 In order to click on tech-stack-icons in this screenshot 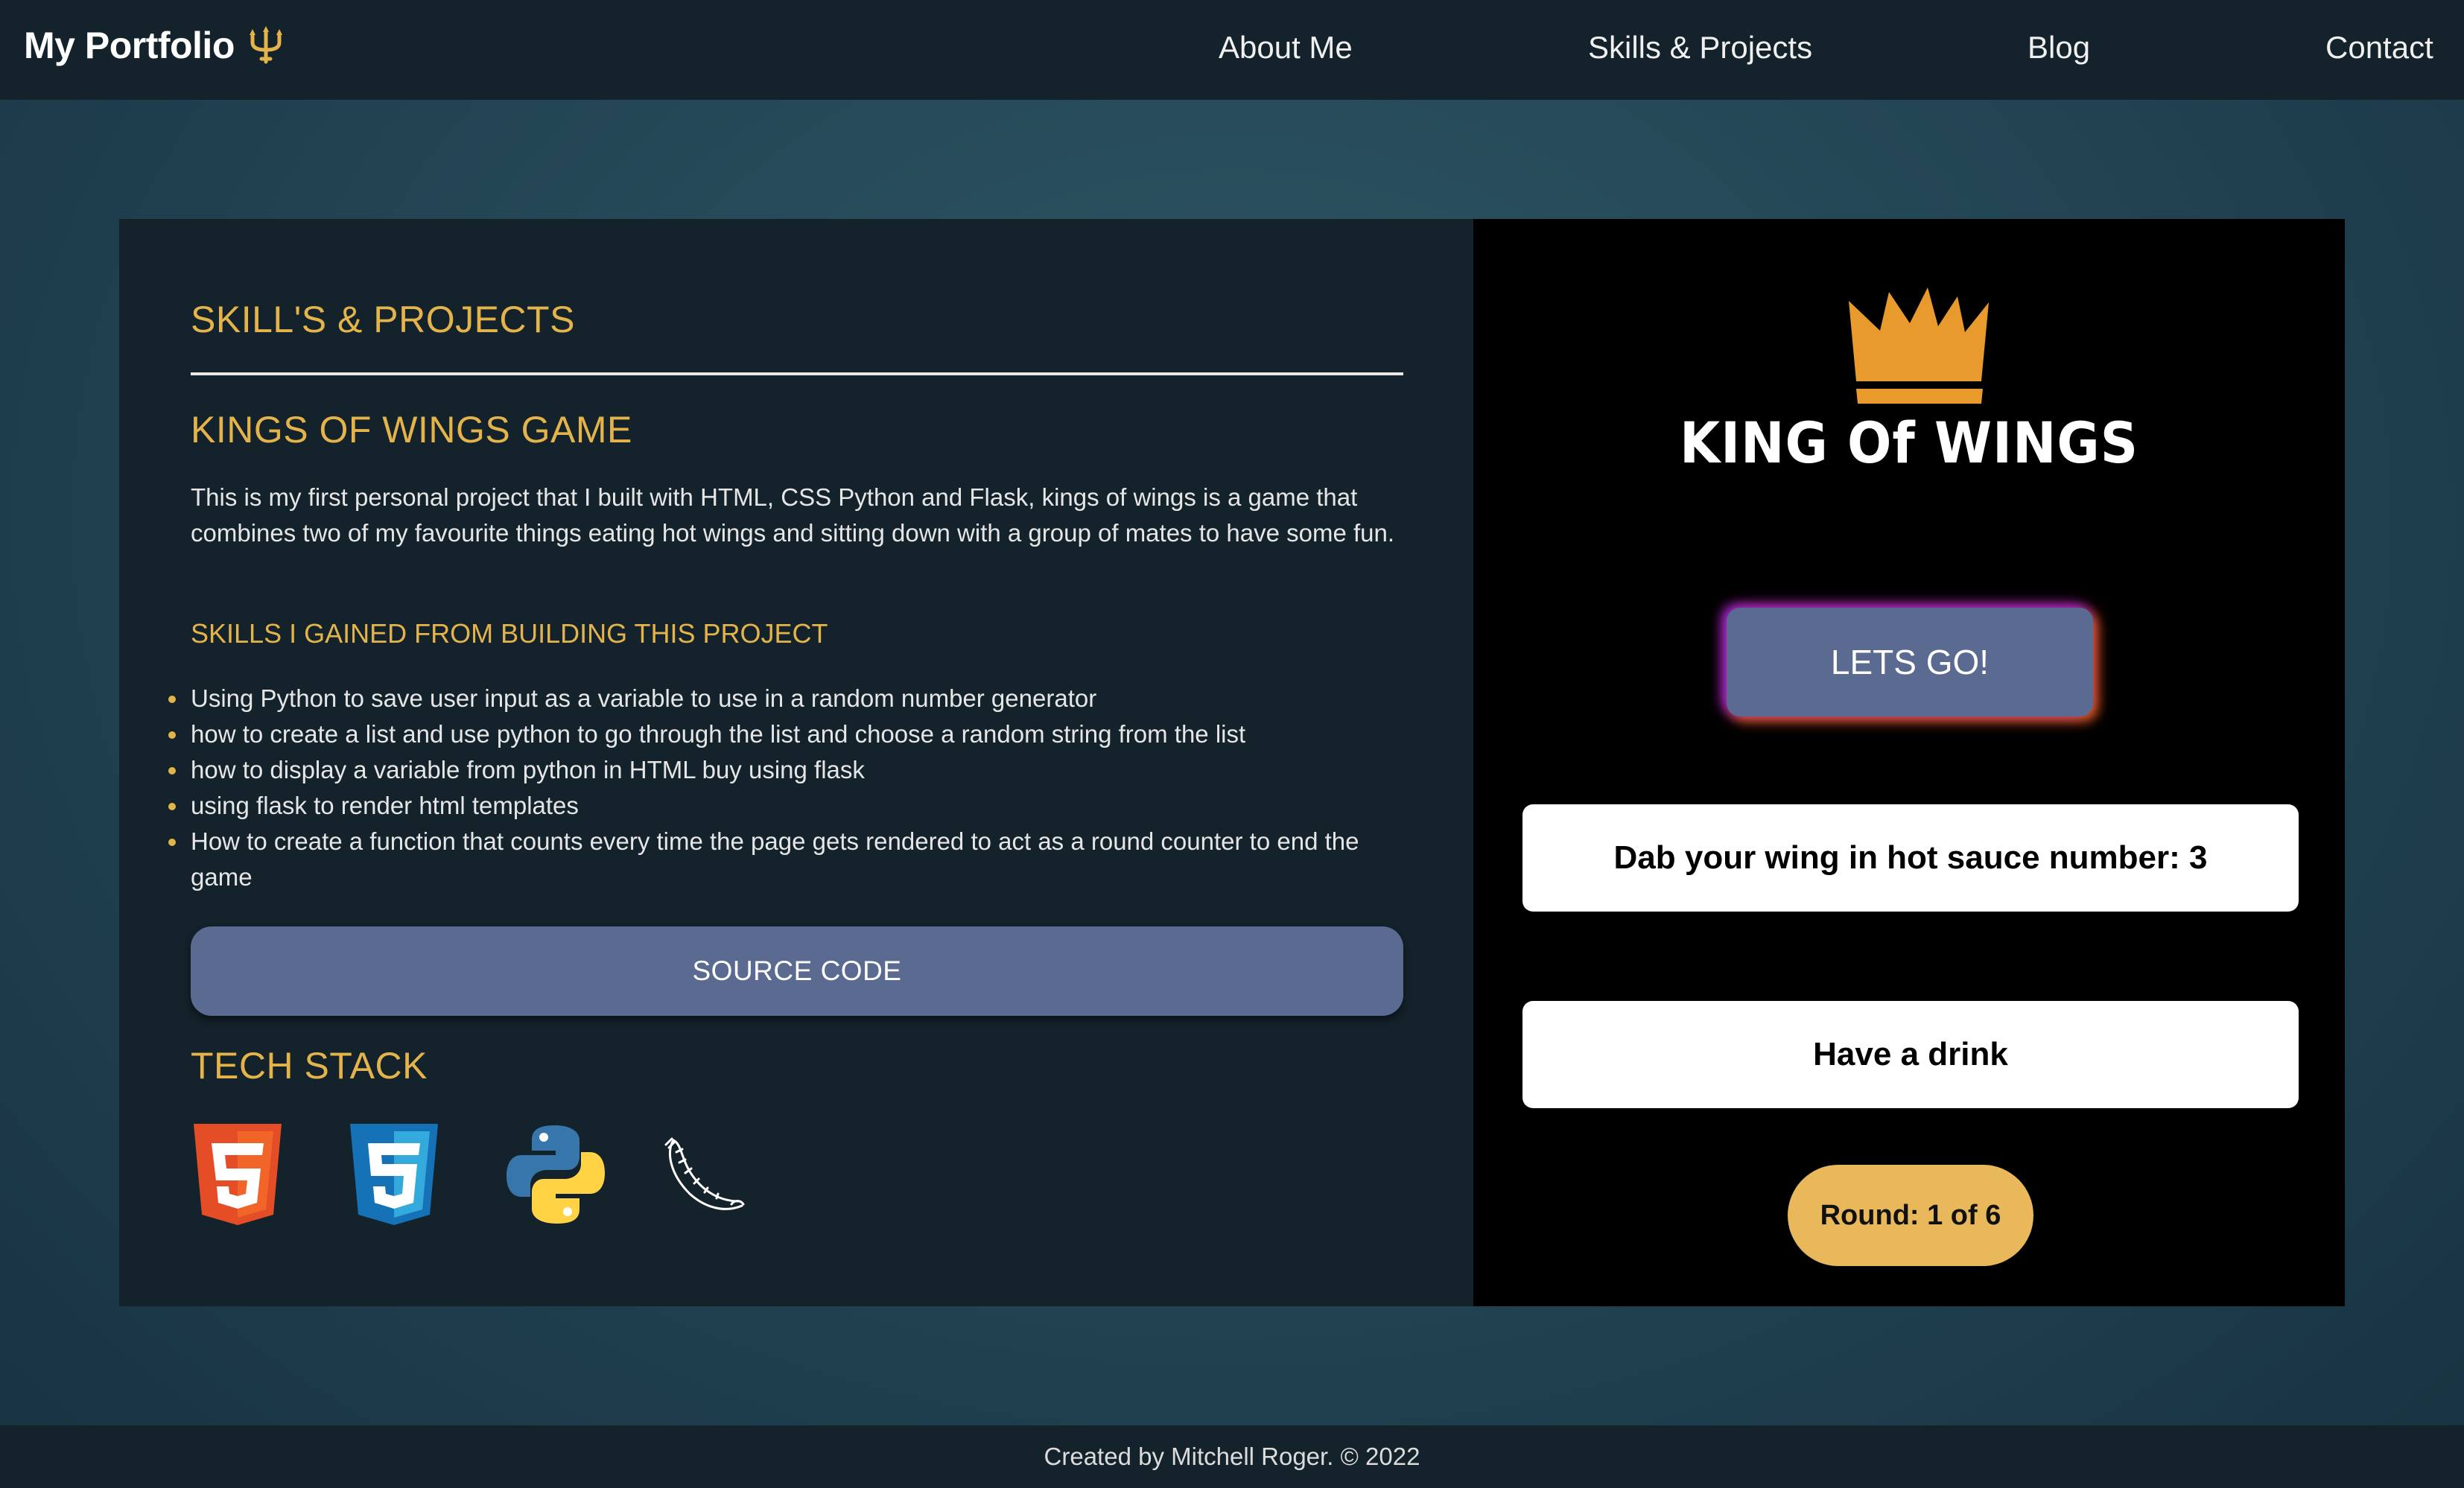, I will do `click(503, 1174)`.